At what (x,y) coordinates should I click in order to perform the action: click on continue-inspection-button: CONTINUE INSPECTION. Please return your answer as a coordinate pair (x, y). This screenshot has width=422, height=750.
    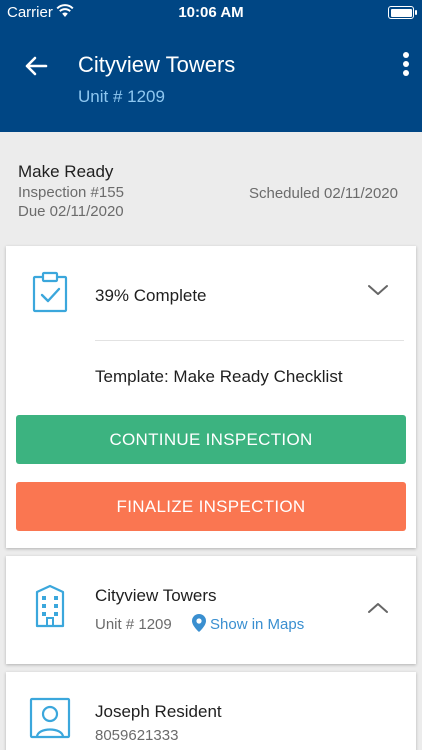
    Looking at the image, I should click on (211, 439).